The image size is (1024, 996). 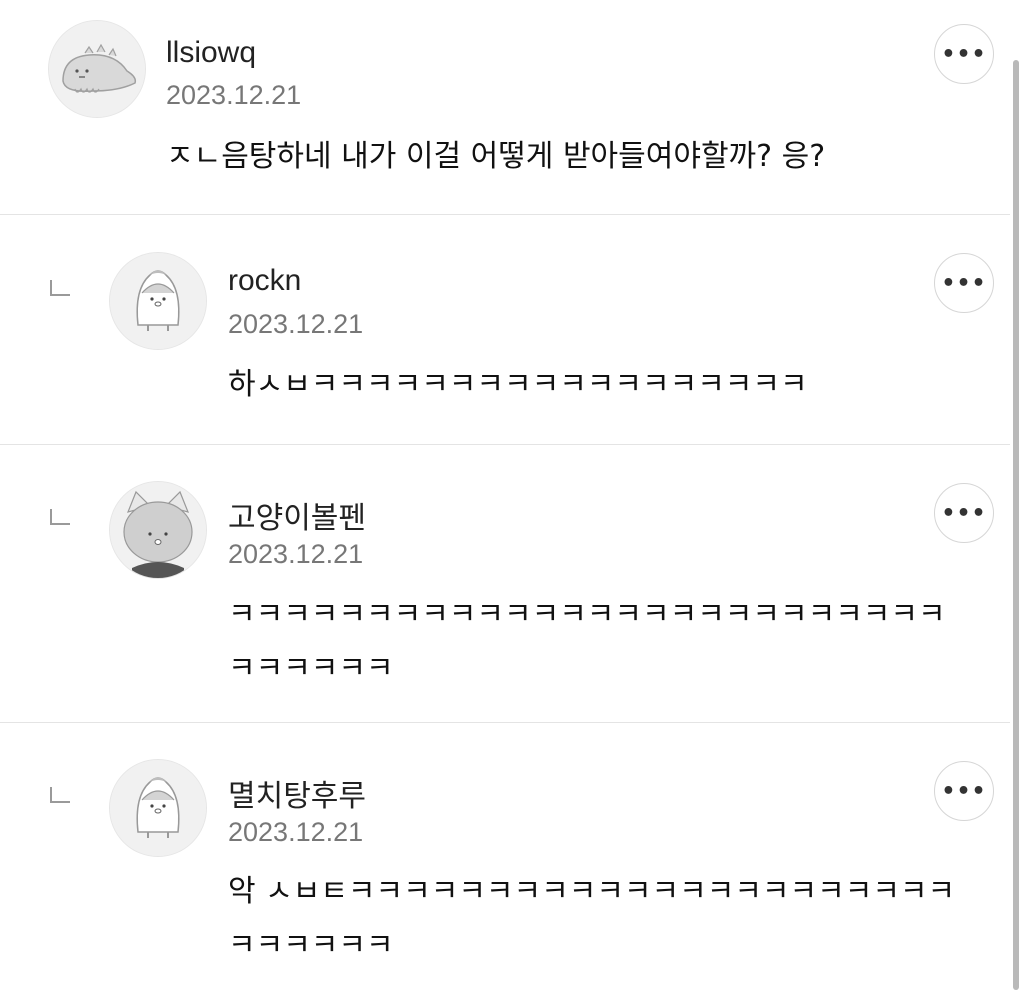 What do you see at coordinates (297, 515) in the screenshot?
I see `comment-username: 고양이볼펜` at bounding box center [297, 515].